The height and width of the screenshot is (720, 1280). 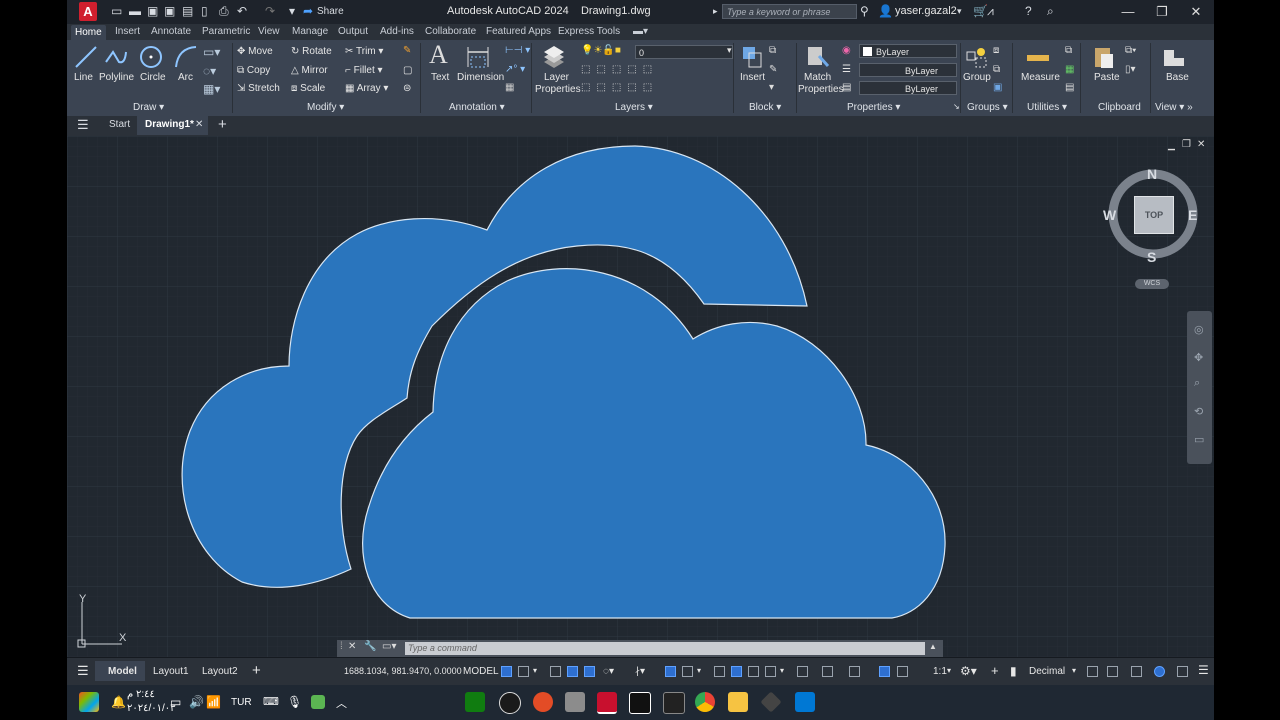 I want to click on match-properties-button: Match, so click(x=817, y=77).